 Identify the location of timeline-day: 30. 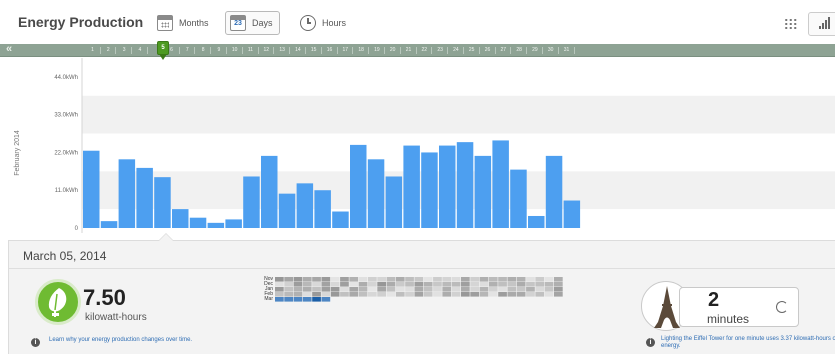
(550, 50).